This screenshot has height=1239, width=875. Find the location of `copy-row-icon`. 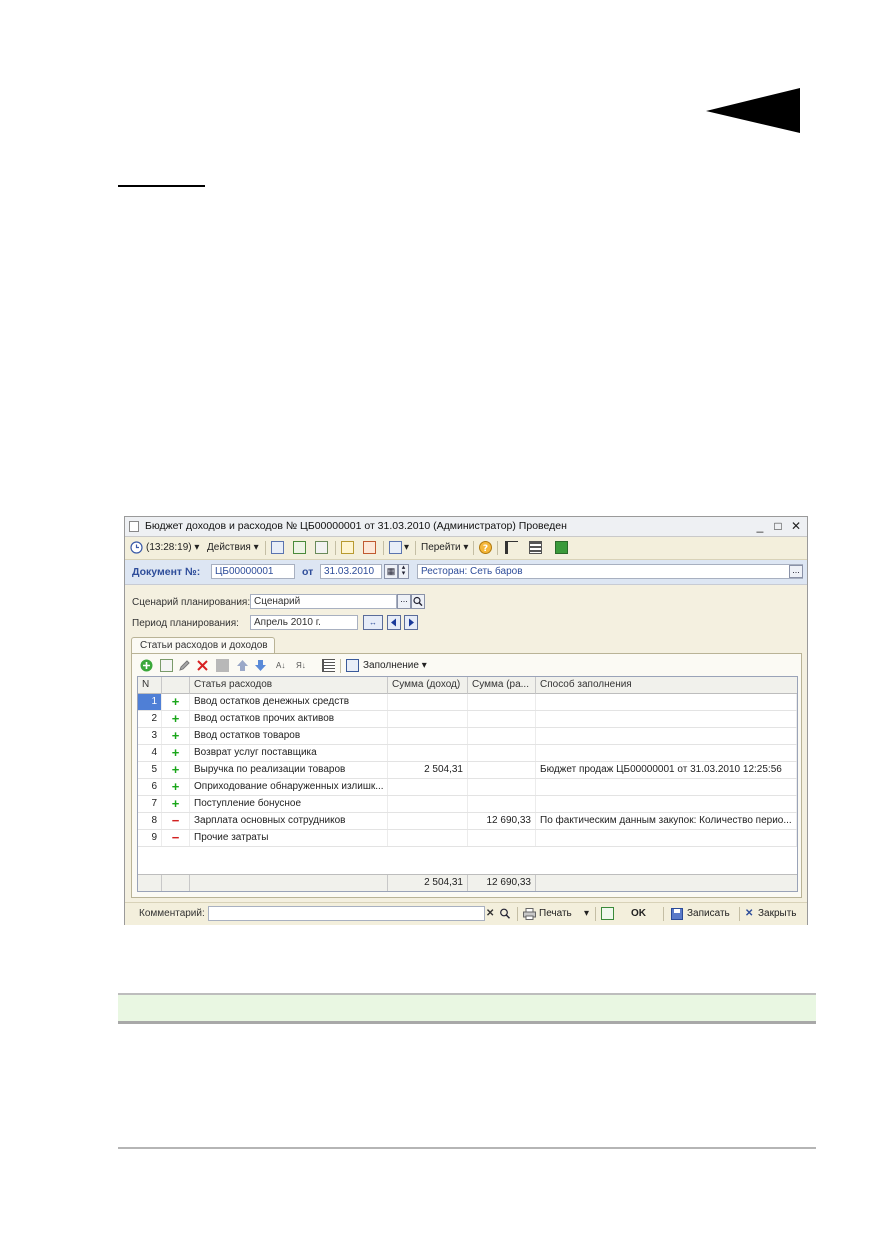

copy-row-icon is located at coordinates (166, 665).